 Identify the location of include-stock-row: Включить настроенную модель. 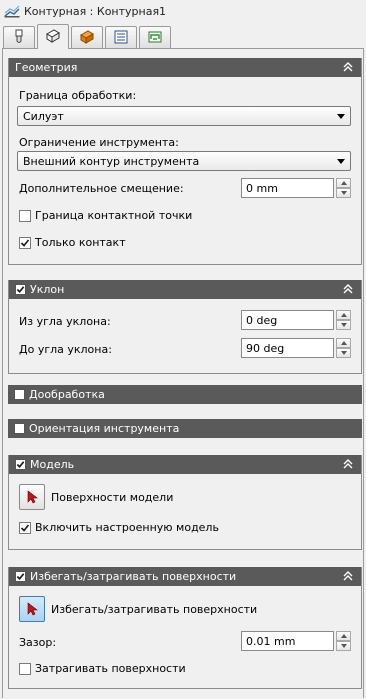
(119, 527).